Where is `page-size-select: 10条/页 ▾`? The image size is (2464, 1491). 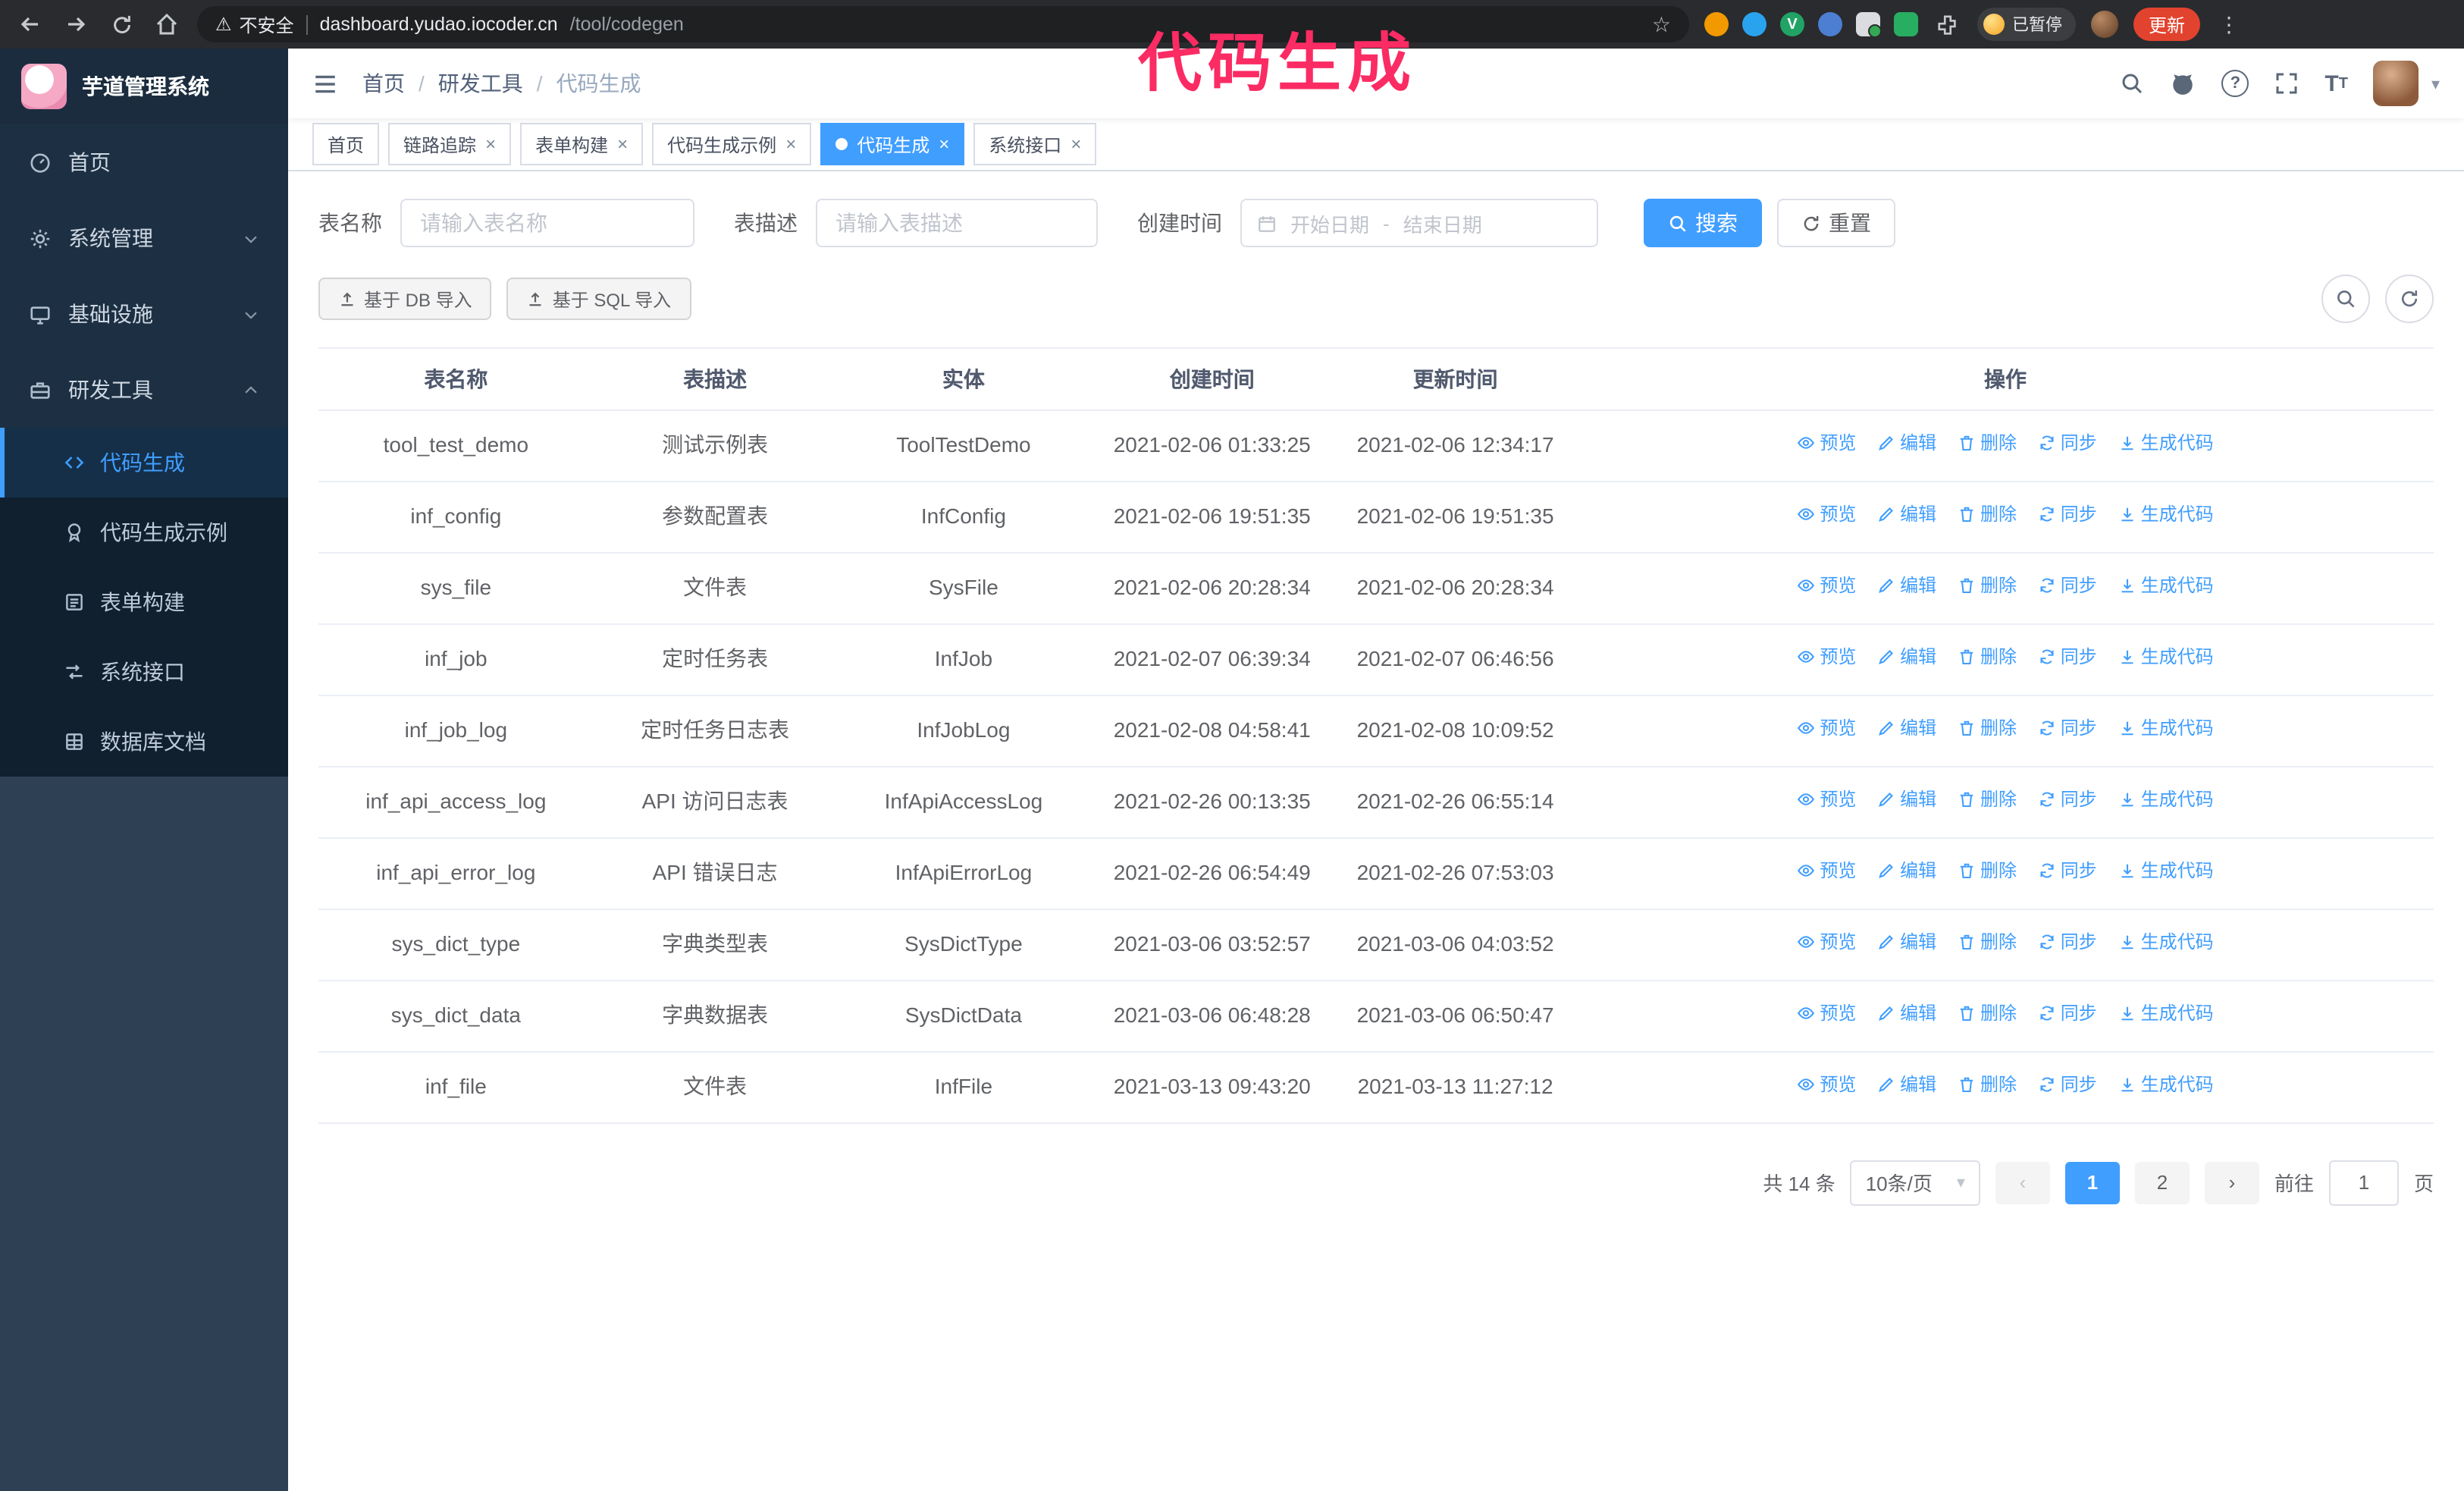 page-size-select: 10条/页 ▾ is located at coordinates (1915, 1183).